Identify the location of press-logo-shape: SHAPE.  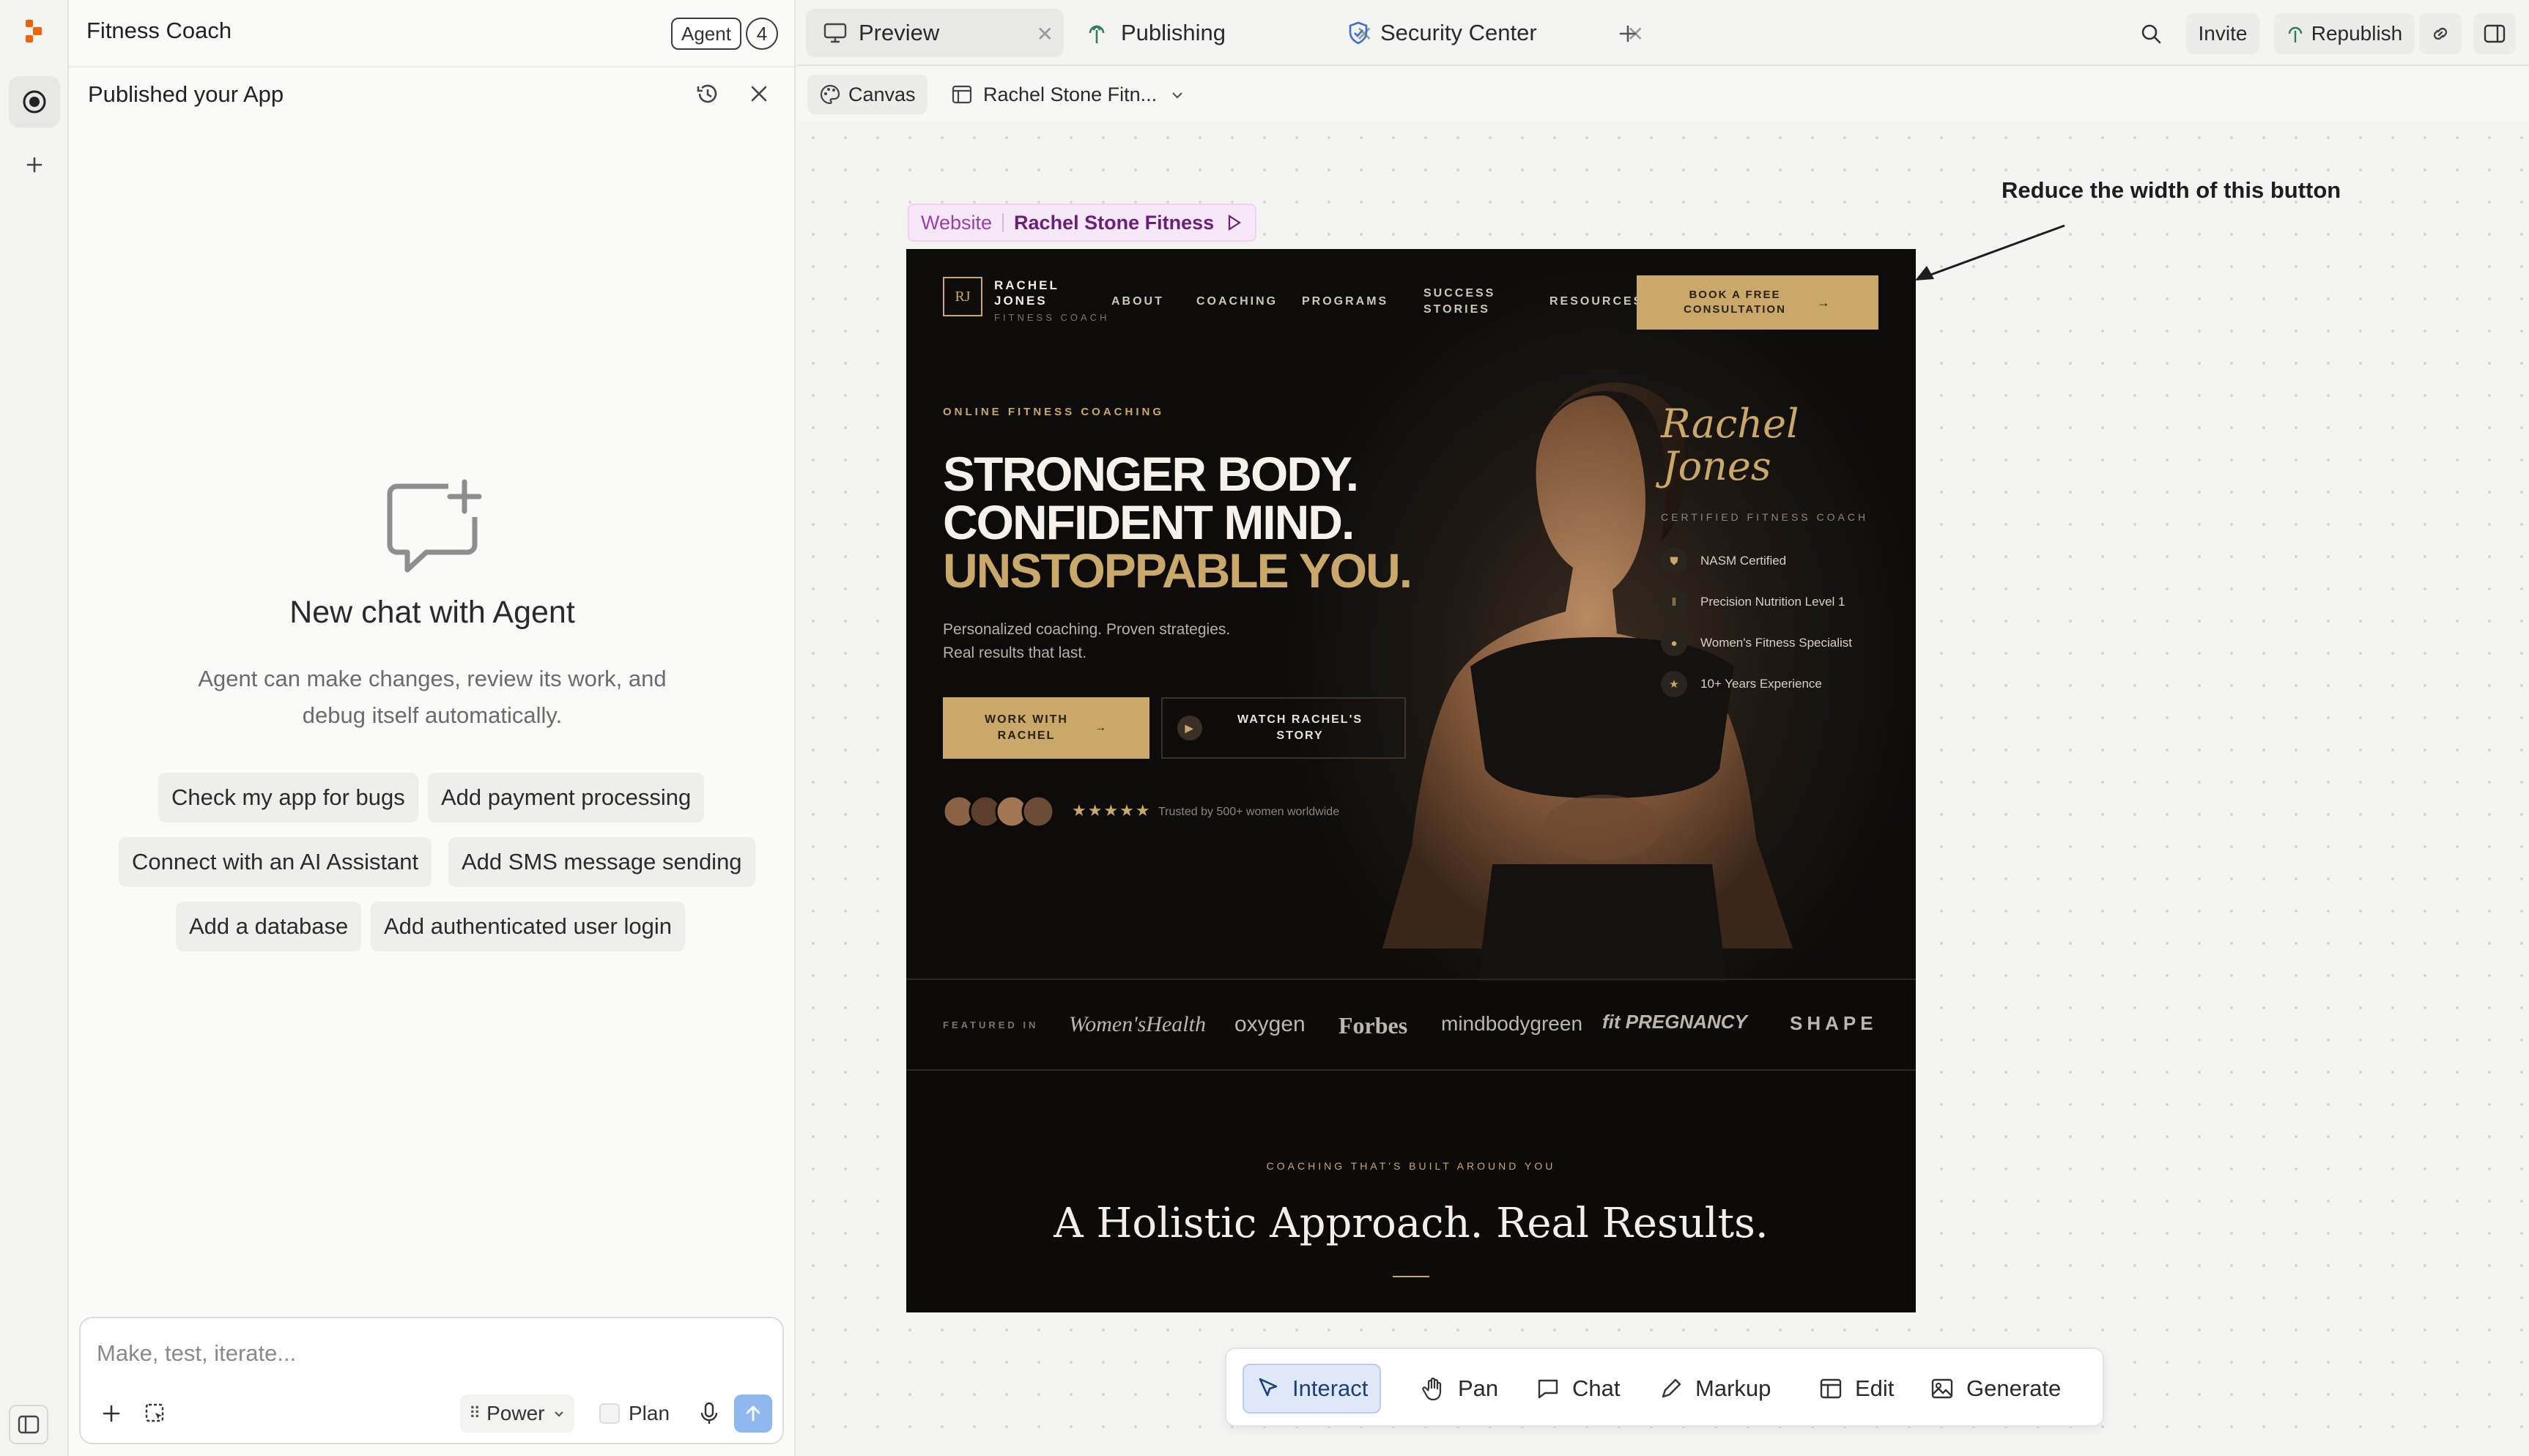
(1834, 1023).